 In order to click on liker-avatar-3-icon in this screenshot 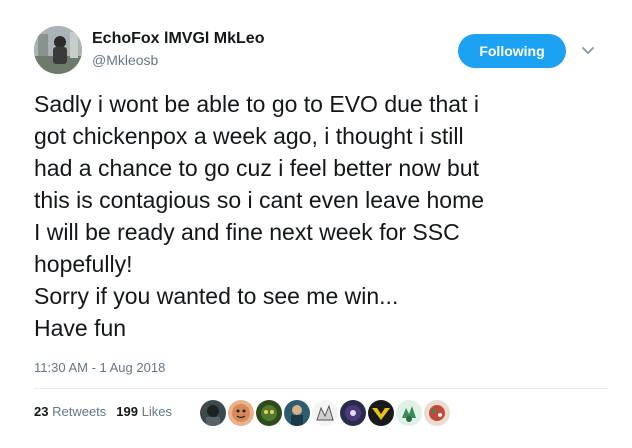, I will do `click(269, 413)`.